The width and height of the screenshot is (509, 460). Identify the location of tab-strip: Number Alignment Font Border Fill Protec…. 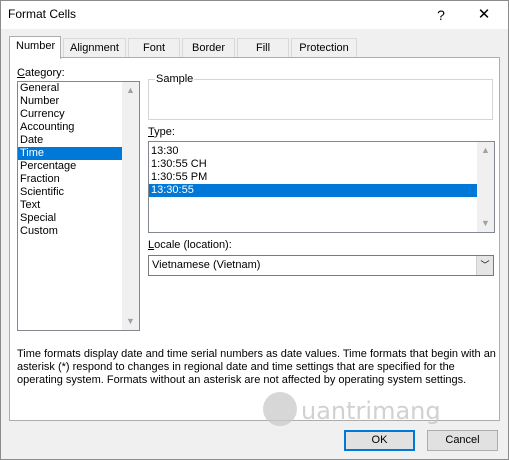
(254, 47).